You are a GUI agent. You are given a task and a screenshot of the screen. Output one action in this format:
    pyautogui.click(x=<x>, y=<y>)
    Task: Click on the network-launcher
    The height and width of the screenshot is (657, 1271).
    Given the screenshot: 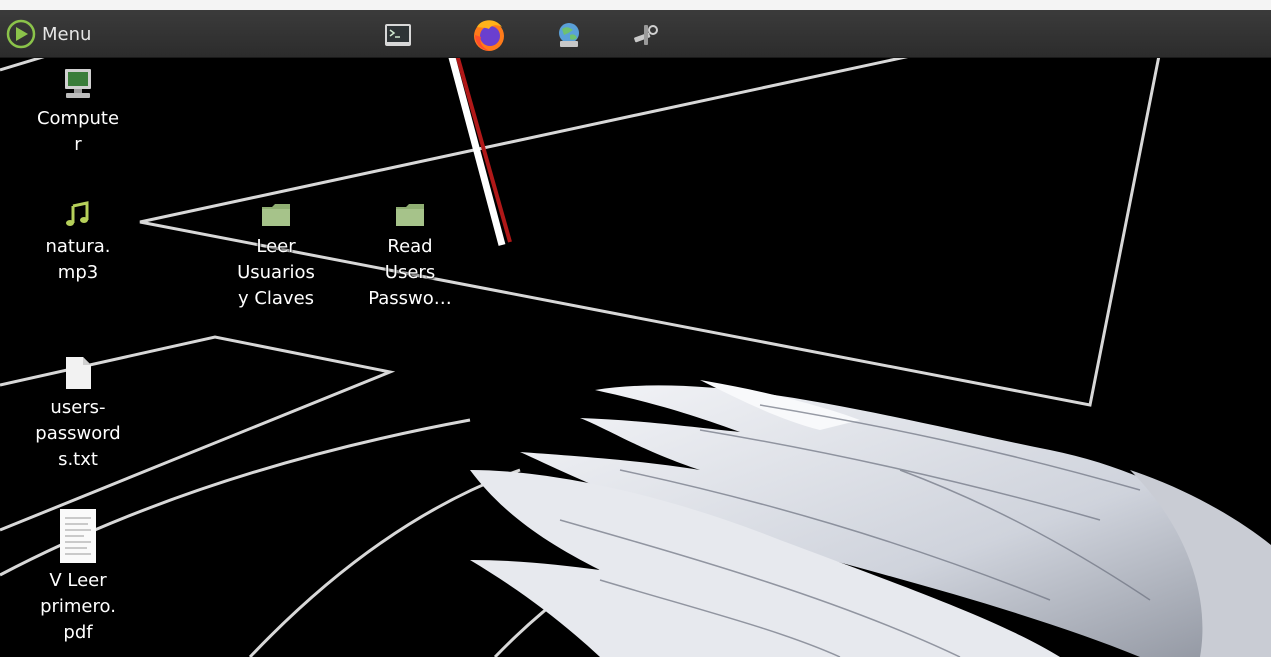 What is the action you would take?
    pyautogui.click(x=569, y=35)
    